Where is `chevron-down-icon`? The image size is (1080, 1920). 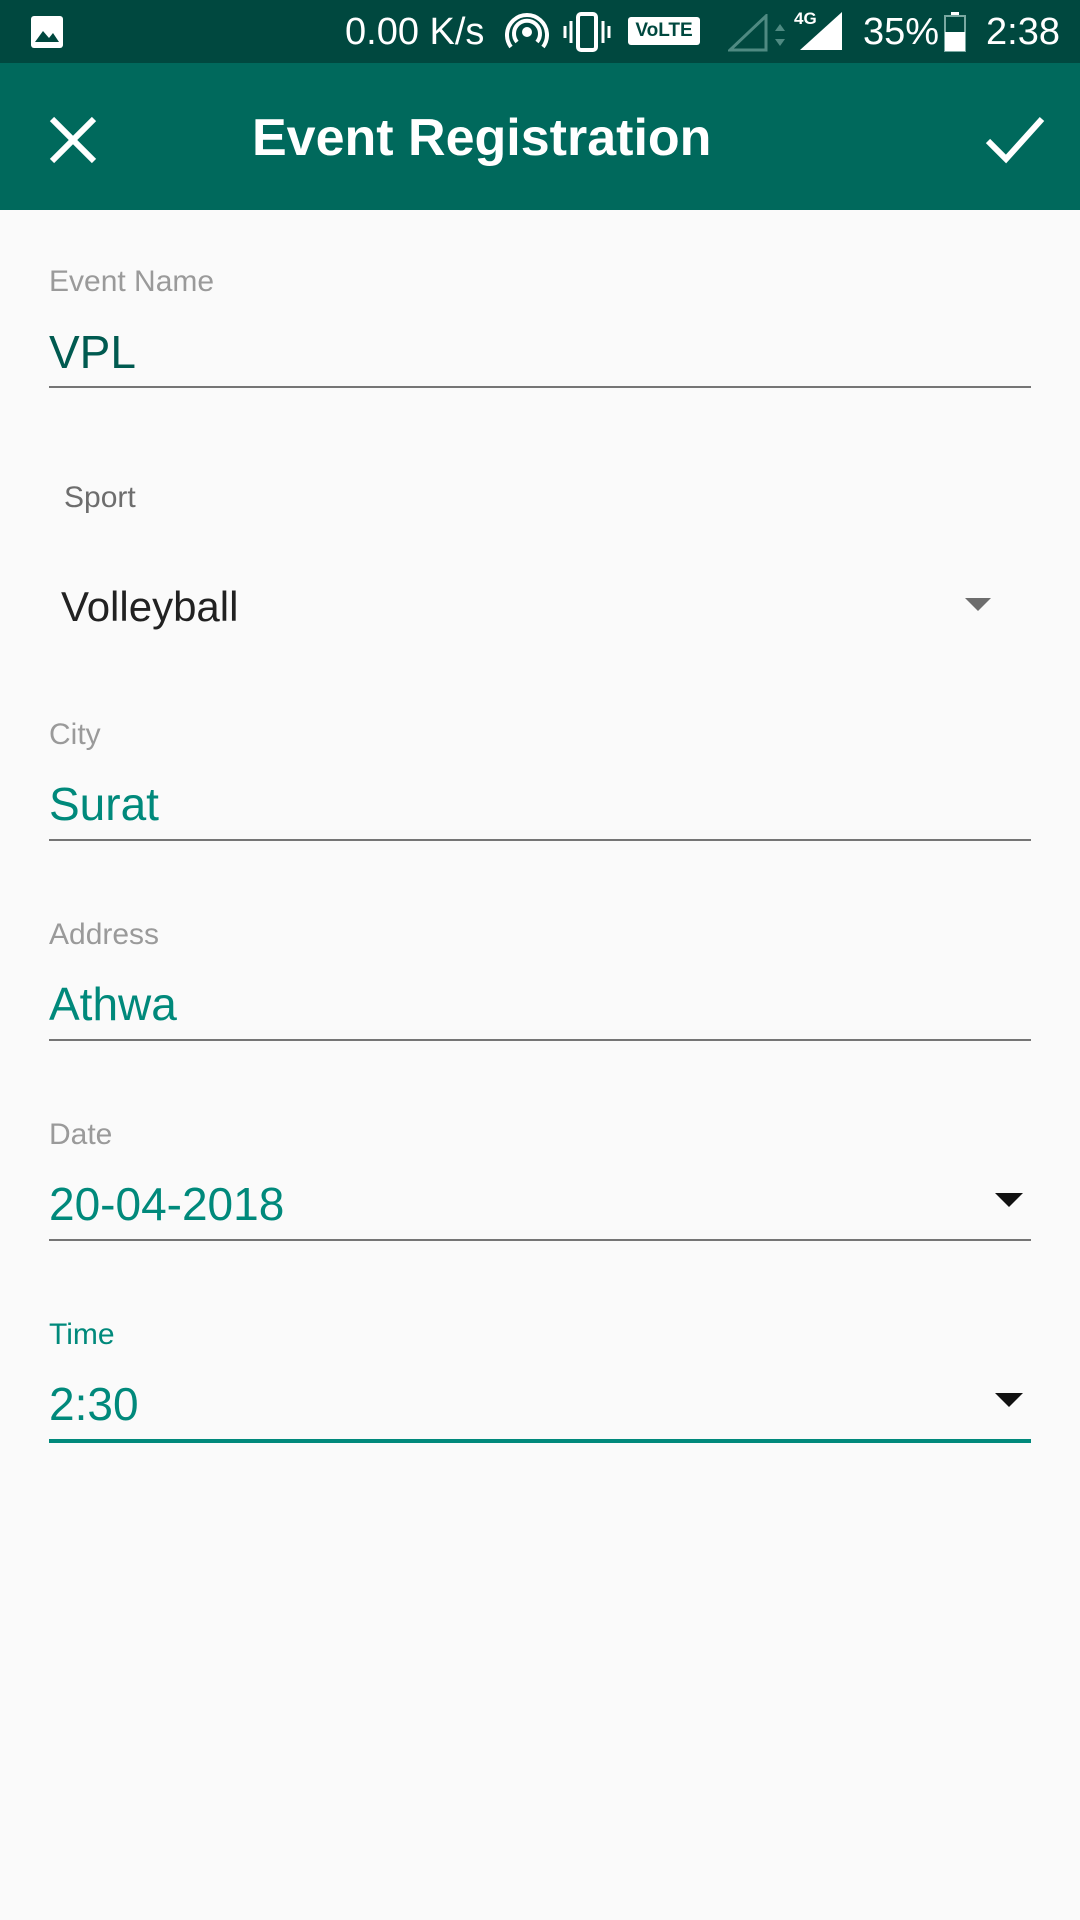 chevron-down-icon is located at coordinates (978, 604).